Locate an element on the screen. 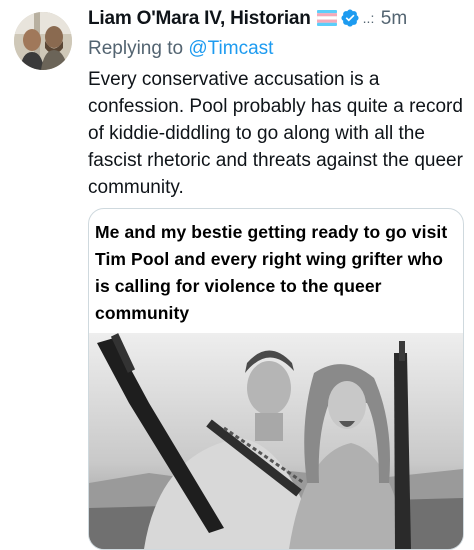 The width and height of the screenshot is (474, 550). tweet-header: Liam O'Mara IV, Historian..: 5m is located at coordinates (276, 23).